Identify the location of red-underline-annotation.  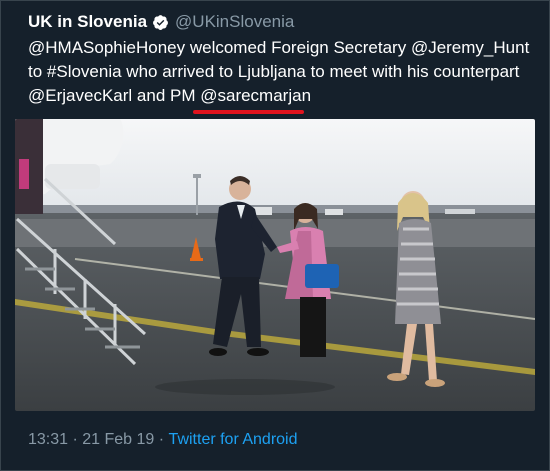
(248, 112).